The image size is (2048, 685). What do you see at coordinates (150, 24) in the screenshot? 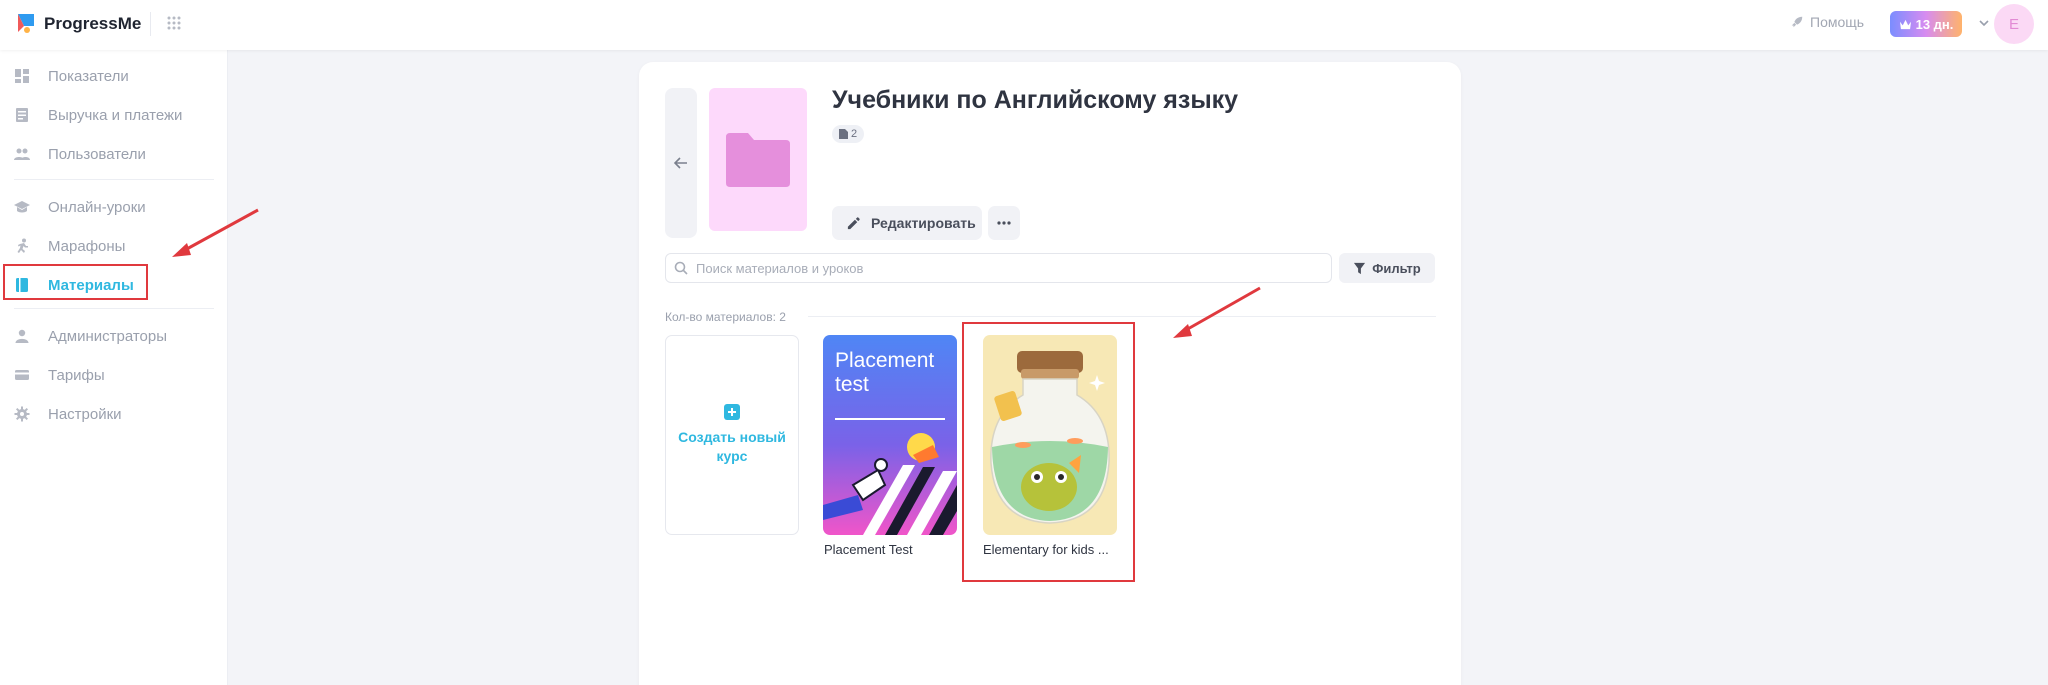
I see `top-divider` at bounding box center [150, 24].